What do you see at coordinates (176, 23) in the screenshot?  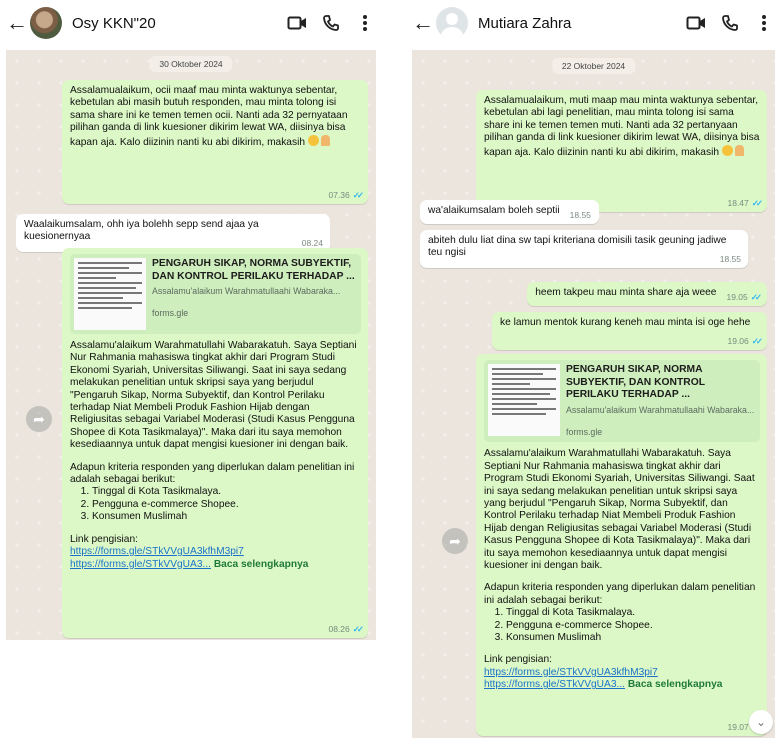 I see `contact-name: Osy KKN"20` at bounding box center [176, 23].